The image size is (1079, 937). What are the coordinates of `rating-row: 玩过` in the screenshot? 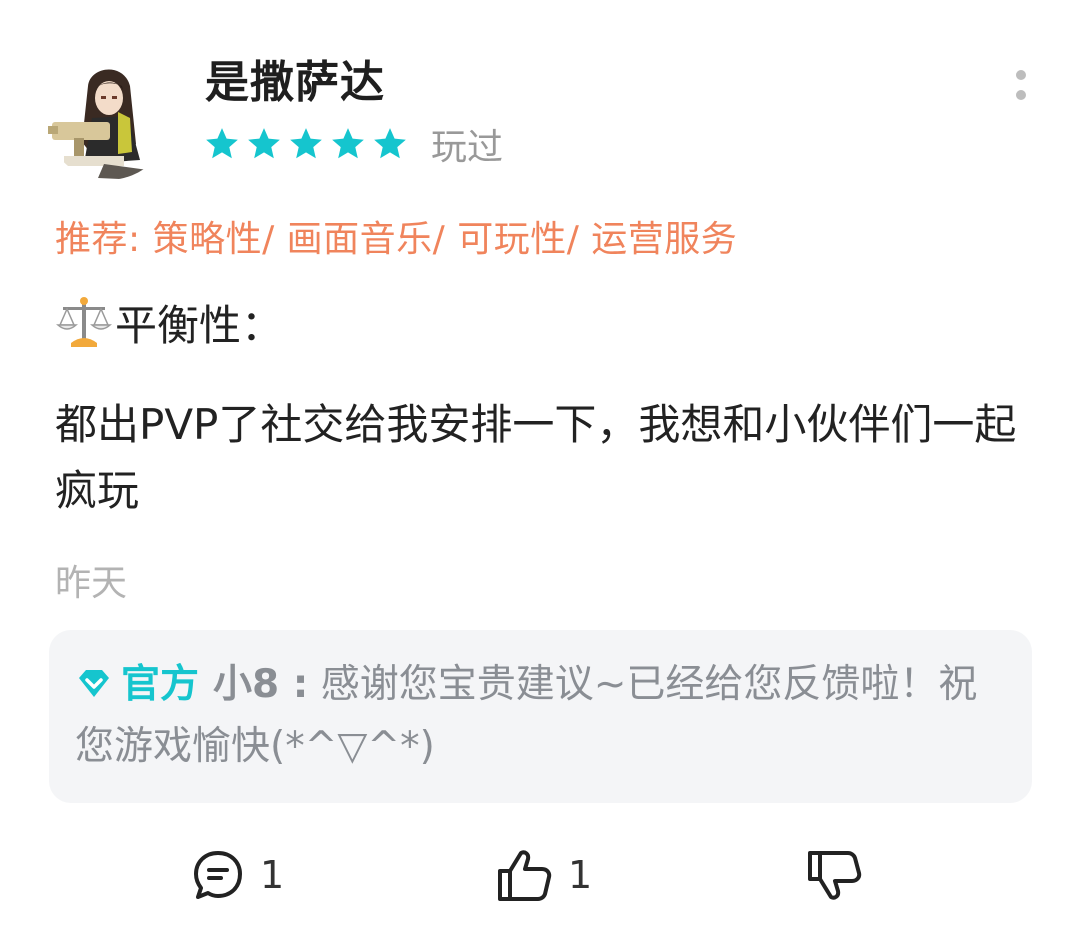 It's located at (353, 144).